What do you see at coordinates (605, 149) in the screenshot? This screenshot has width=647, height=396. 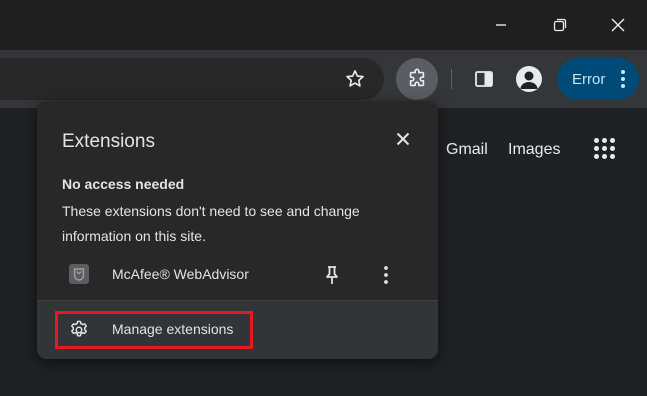 I see `apps-grid-icon` at bounding box center [605, 149].